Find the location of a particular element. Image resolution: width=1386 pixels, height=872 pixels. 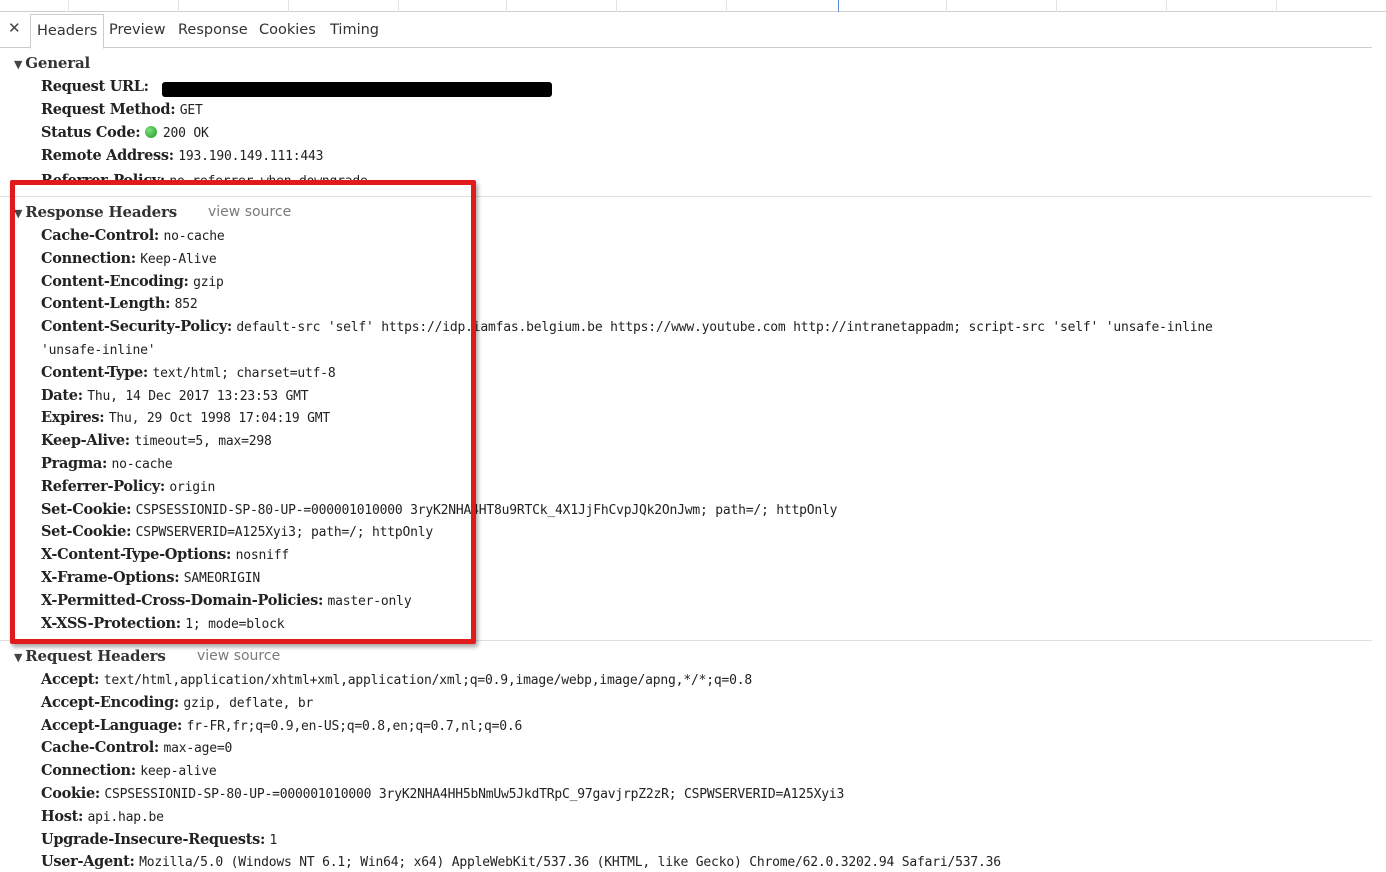

header-value: timeout=5, max=298 is located at coordinates (203, 442).